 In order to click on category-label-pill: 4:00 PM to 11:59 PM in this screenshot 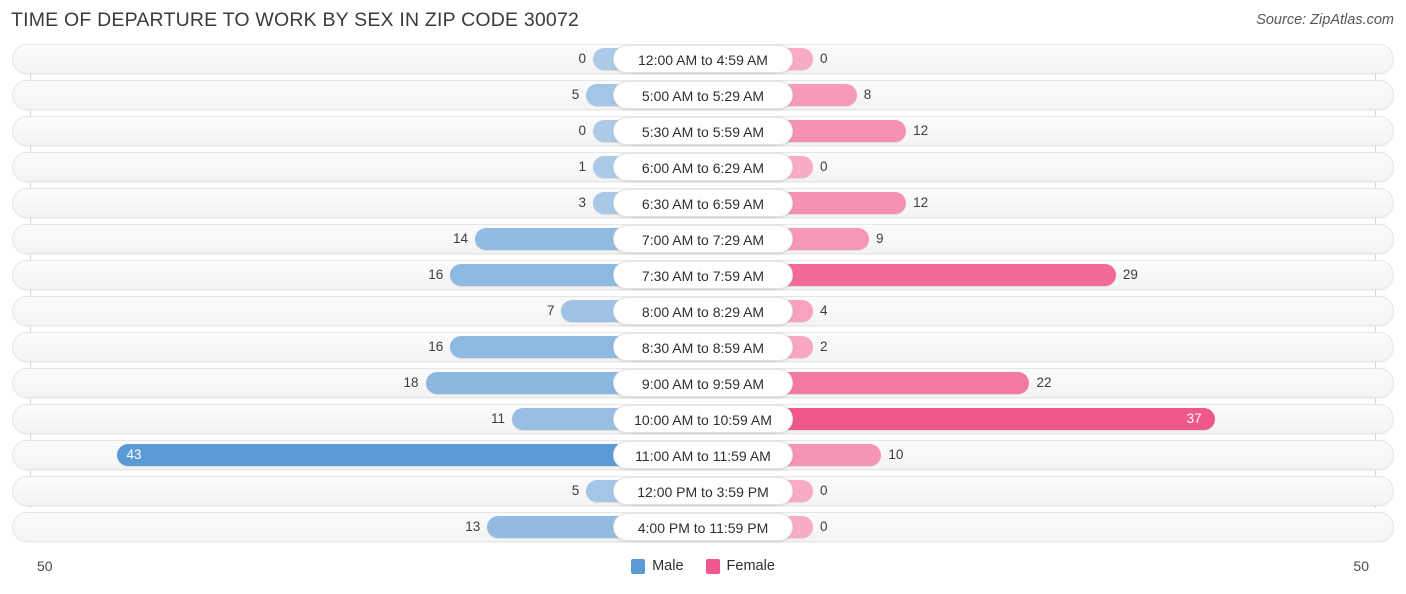, I will do `click(703, 527)`.